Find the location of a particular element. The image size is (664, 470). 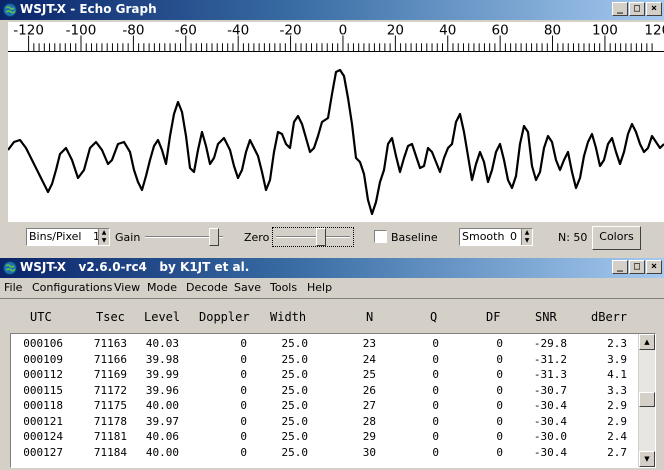

menu-file: File is located at coordinates (13, 287).